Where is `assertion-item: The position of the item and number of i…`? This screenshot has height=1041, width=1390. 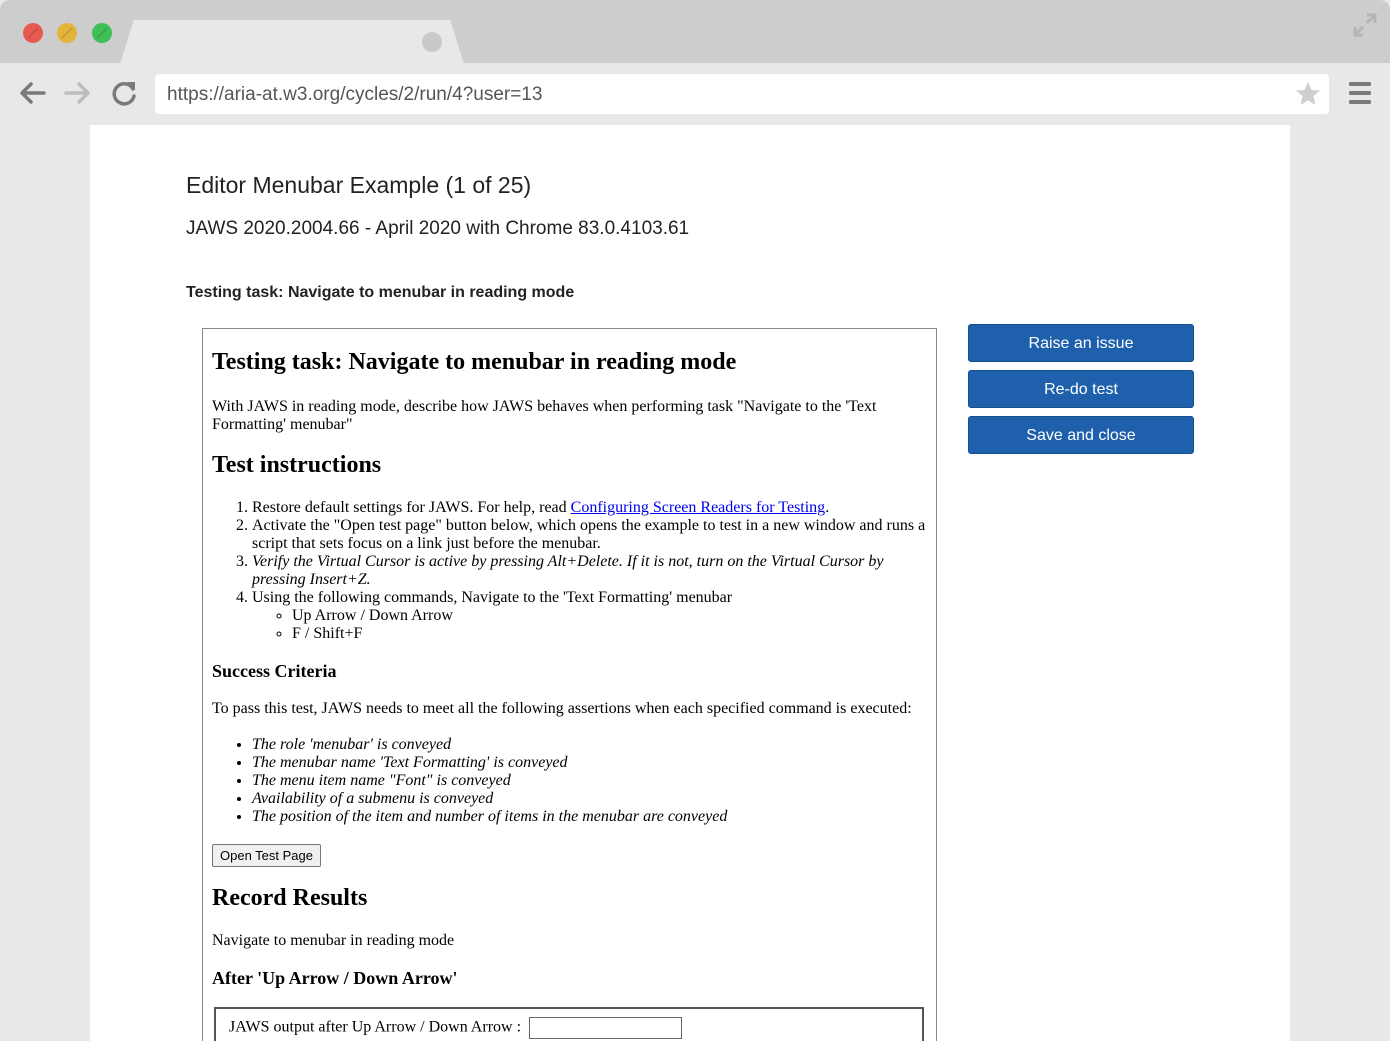
assertion-item: The position of the item and number of i… is located at coordinates (589, 817).